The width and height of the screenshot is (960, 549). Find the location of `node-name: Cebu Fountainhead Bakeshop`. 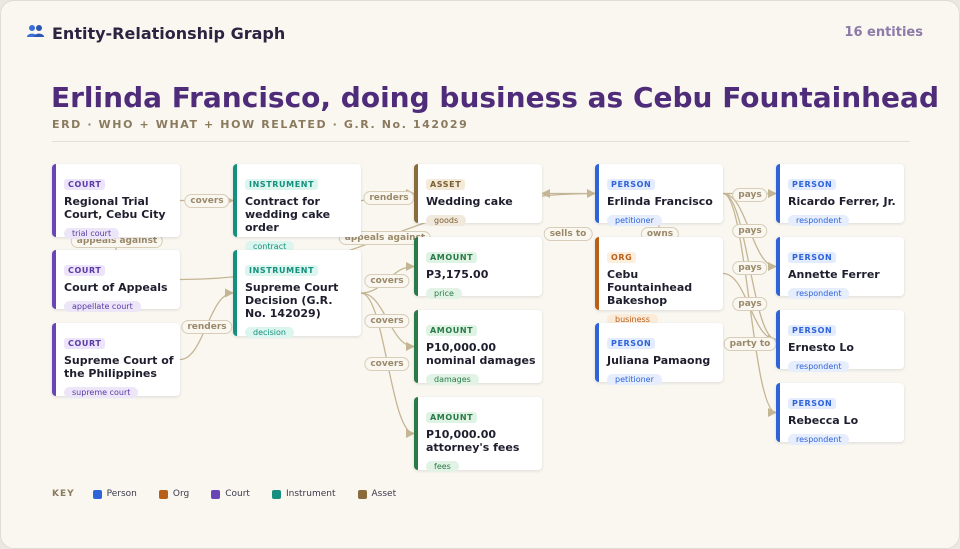

node-name: Cebu Fountainhead Bakeshop is located at coordinates (650, 287).